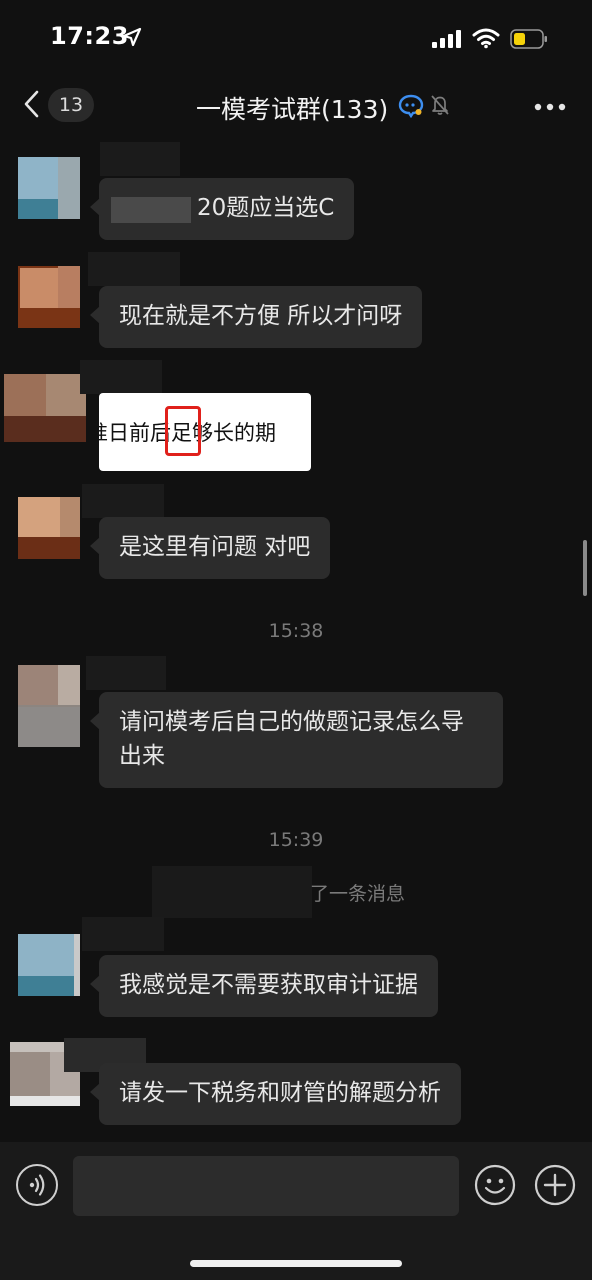 The height and width of the screenshot is (1280, 592). Describe the element at coordinates (215, 547) in the screenshot. I see `message-text: 是这里有问题 对吧` at that location.